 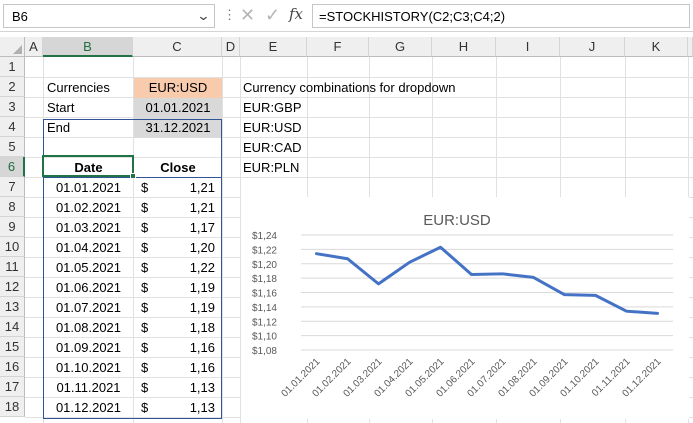 What do you see at coordinates (34, 47) in the screenshot?
I see `column-header-a: A` at bounding box center [34, 47].